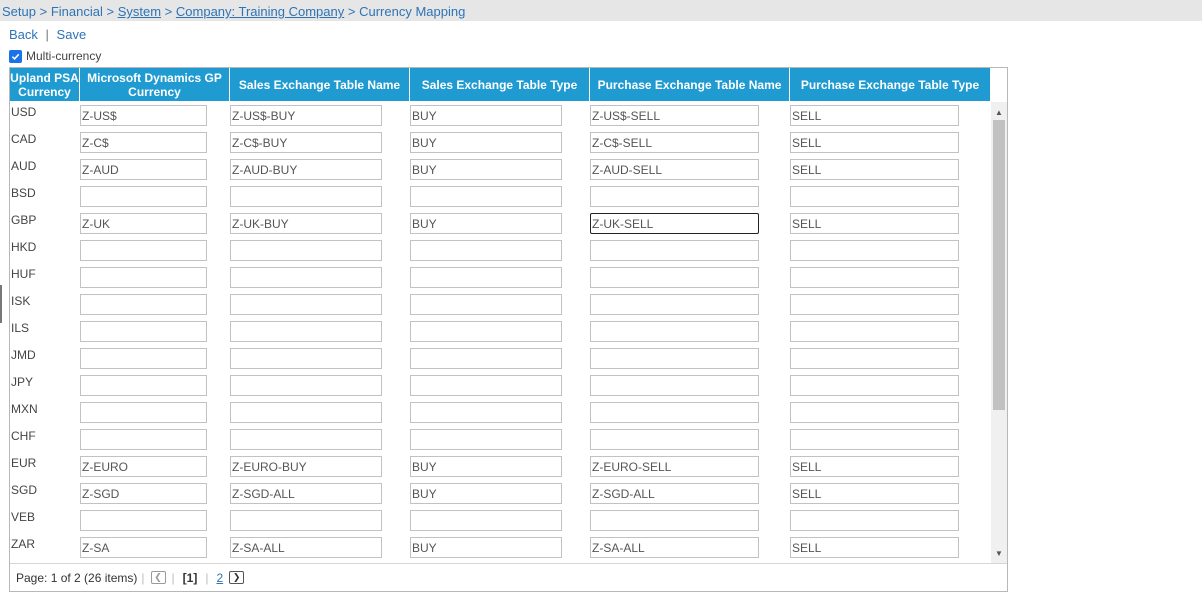  I want to click on breadcrumb-financial: Financial, so click(77, 11).